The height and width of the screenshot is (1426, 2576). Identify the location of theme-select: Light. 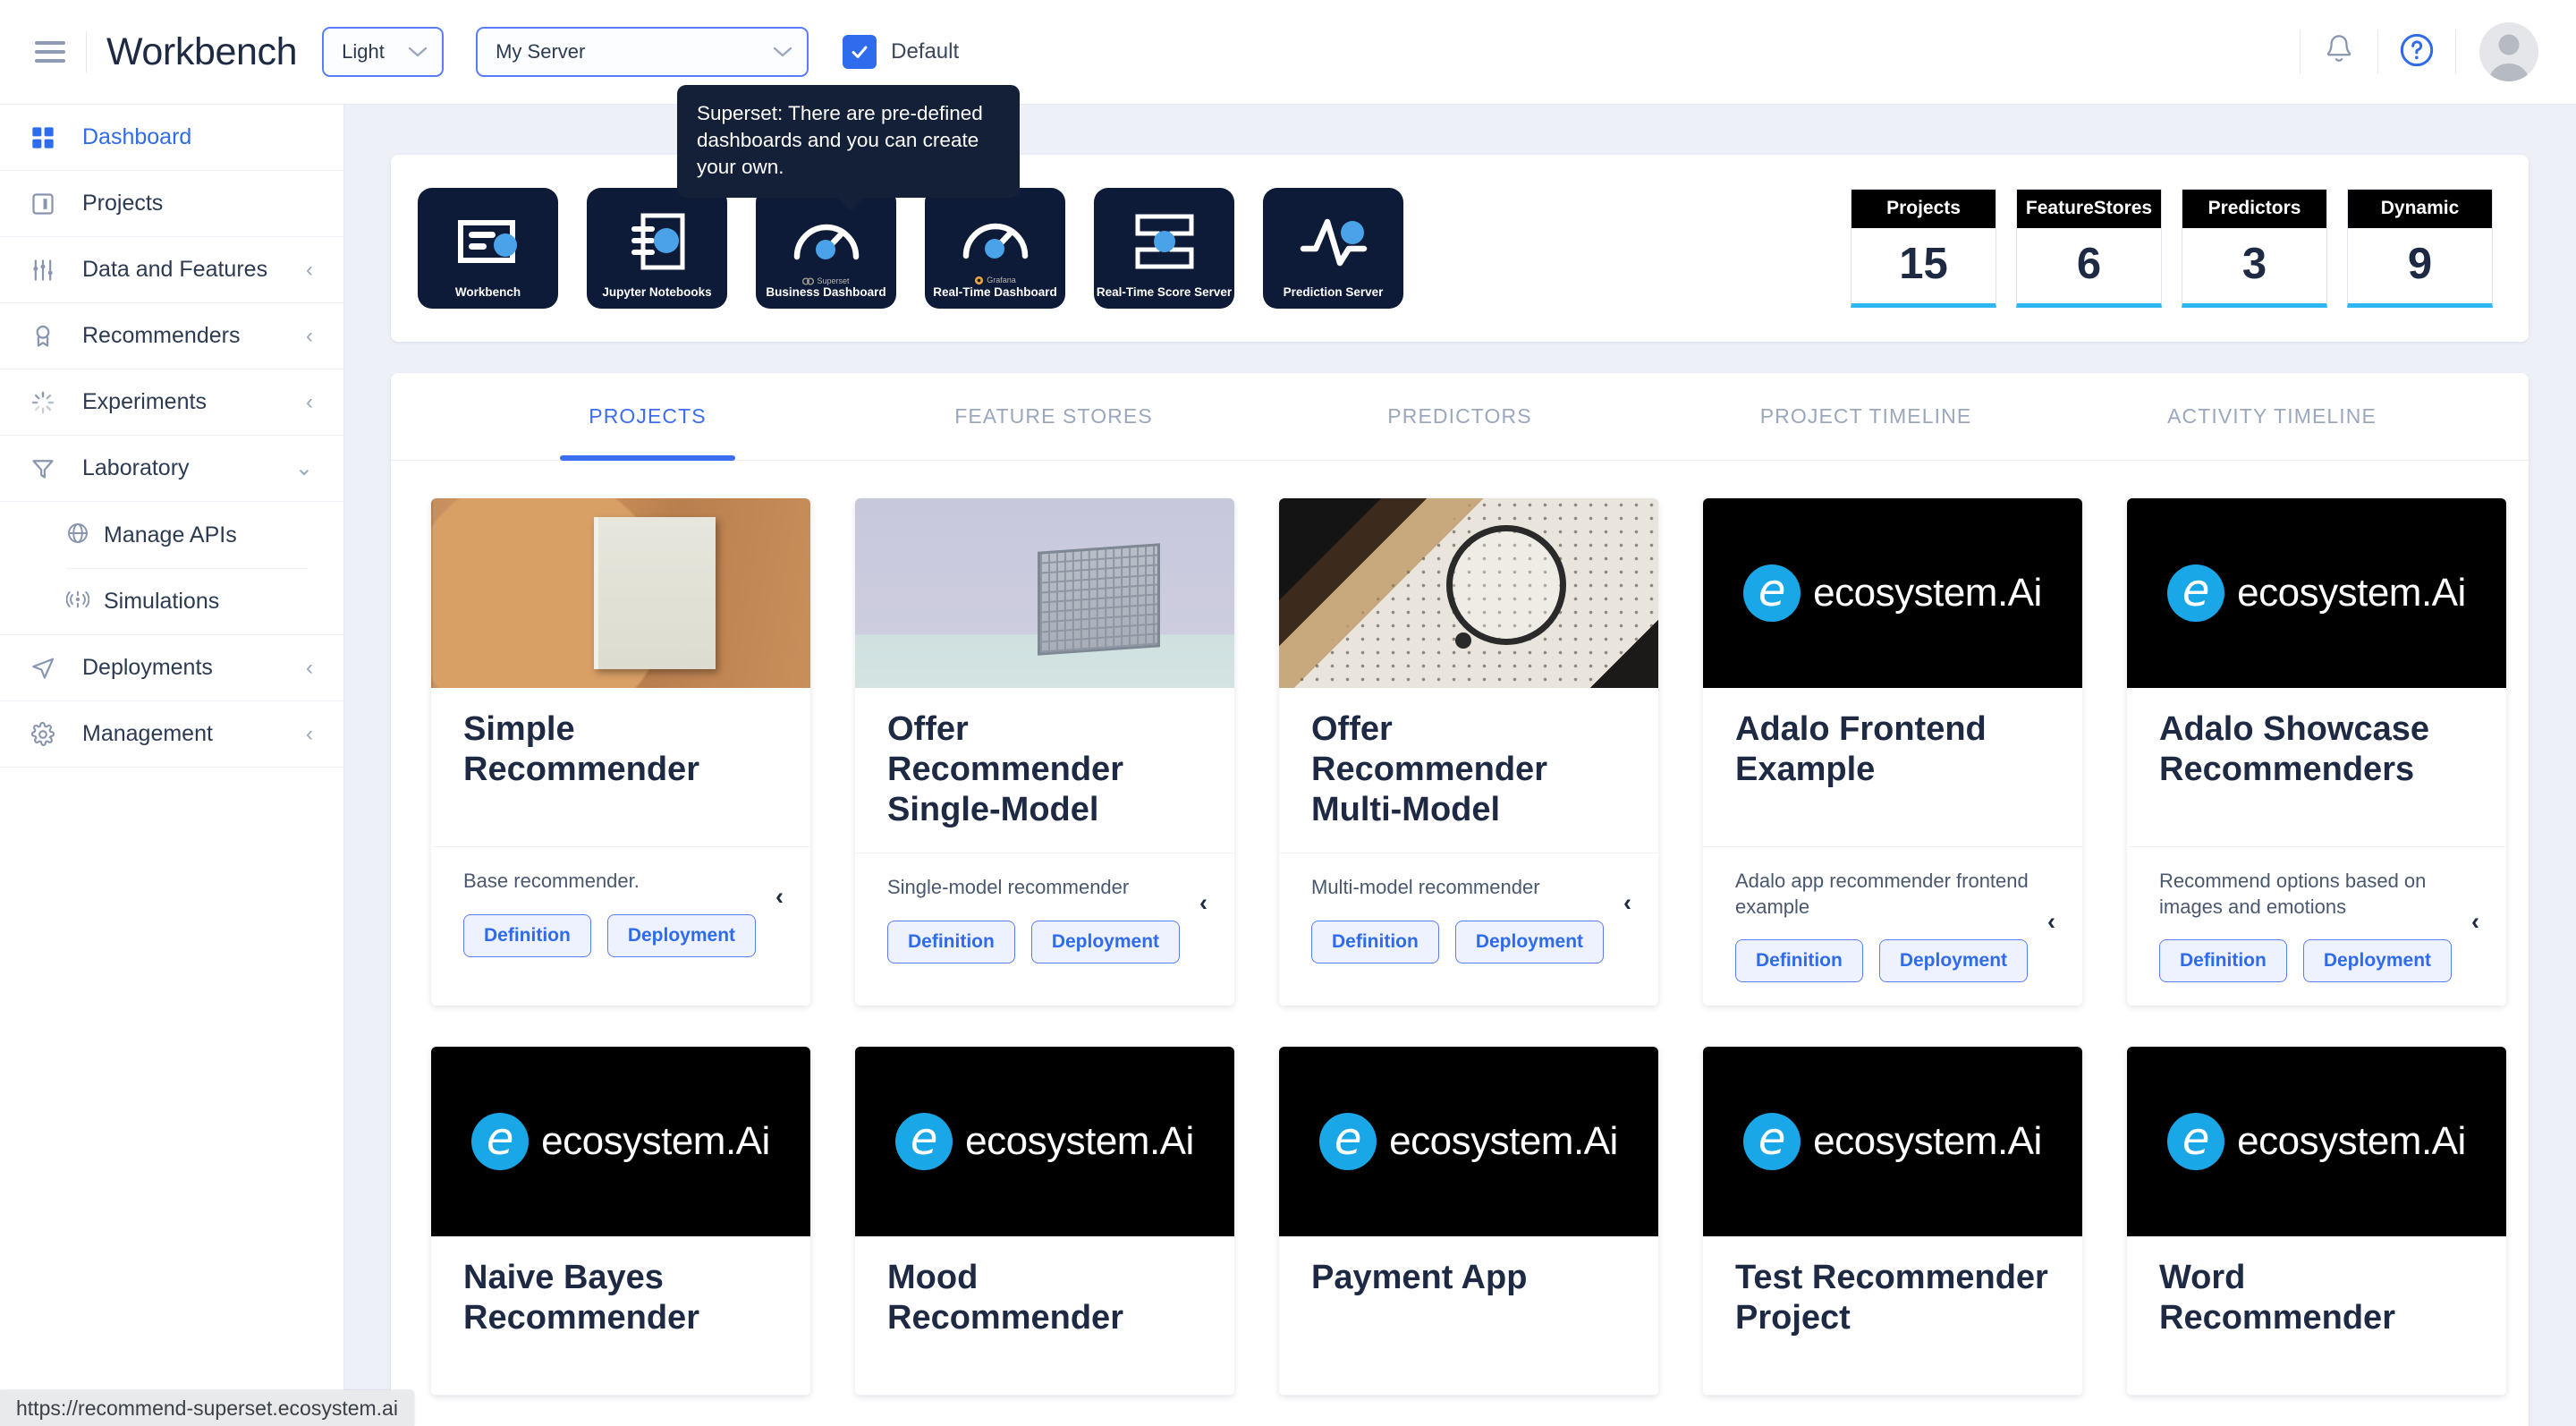
(383, 52).